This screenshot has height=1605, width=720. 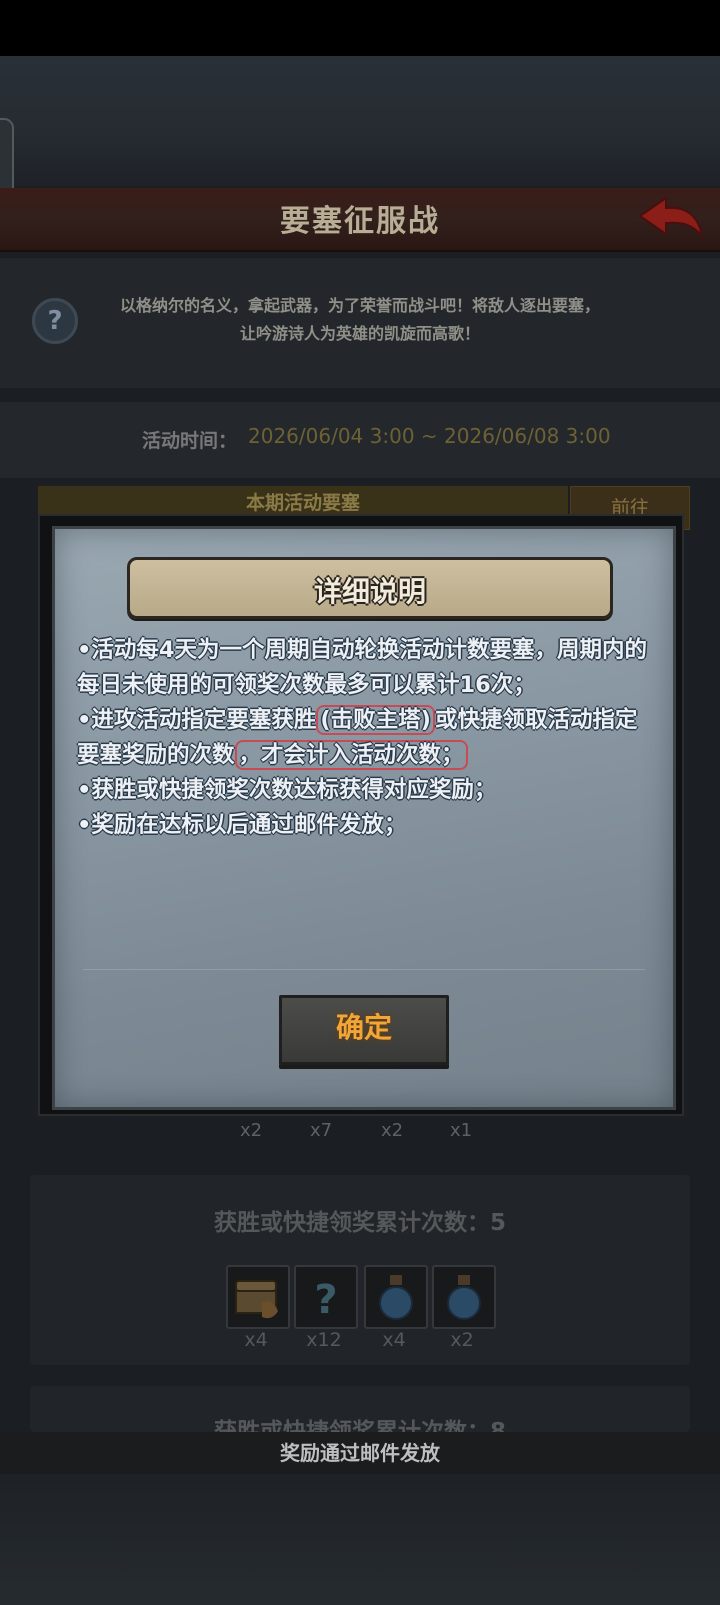 What do you see at coordinates (359, 333) in the screenshot?
I see `intro-line-2: 让吟游诗人为英雄的凯旋而高歌！` at bounding box center [359, 333].